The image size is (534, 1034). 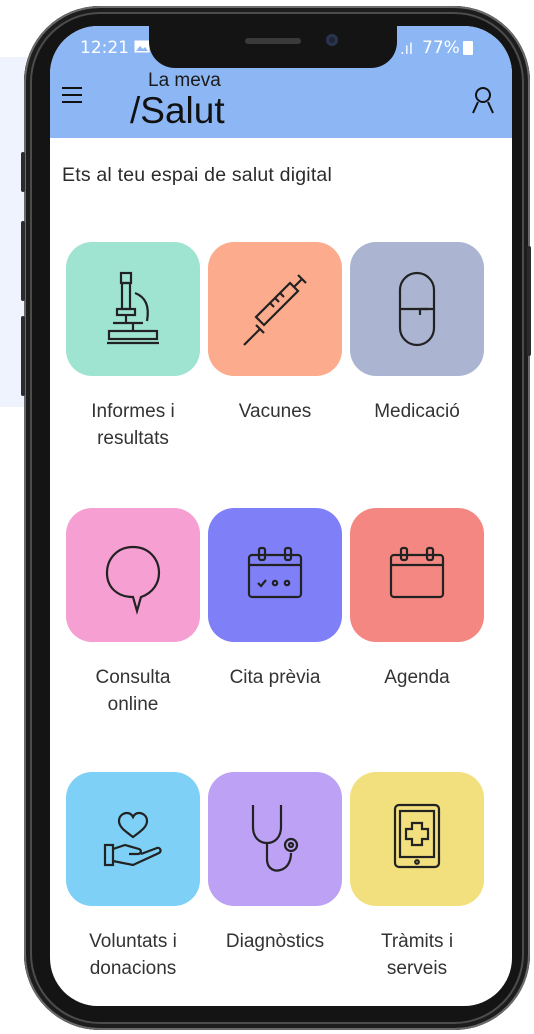 I want to click on user-icon, so click(x=483, y=100).